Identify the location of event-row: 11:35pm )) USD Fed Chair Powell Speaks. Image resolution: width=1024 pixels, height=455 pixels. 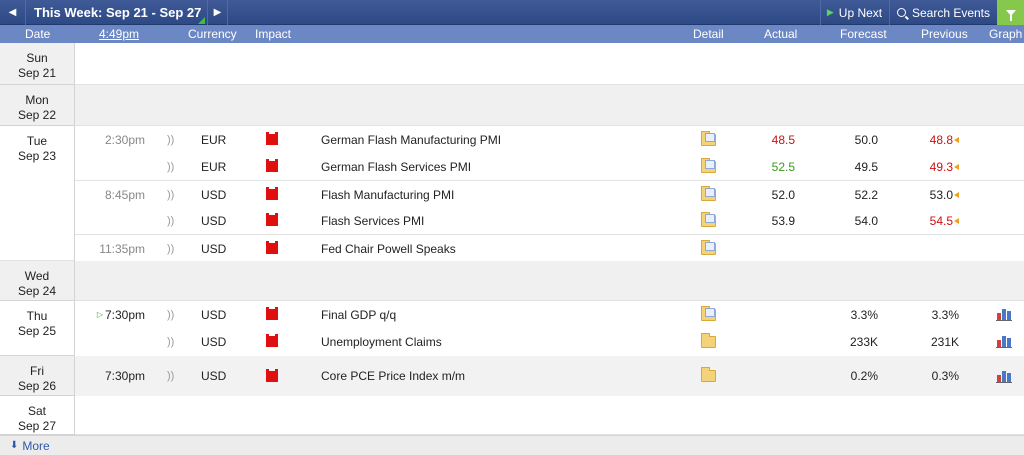
(549, 247).